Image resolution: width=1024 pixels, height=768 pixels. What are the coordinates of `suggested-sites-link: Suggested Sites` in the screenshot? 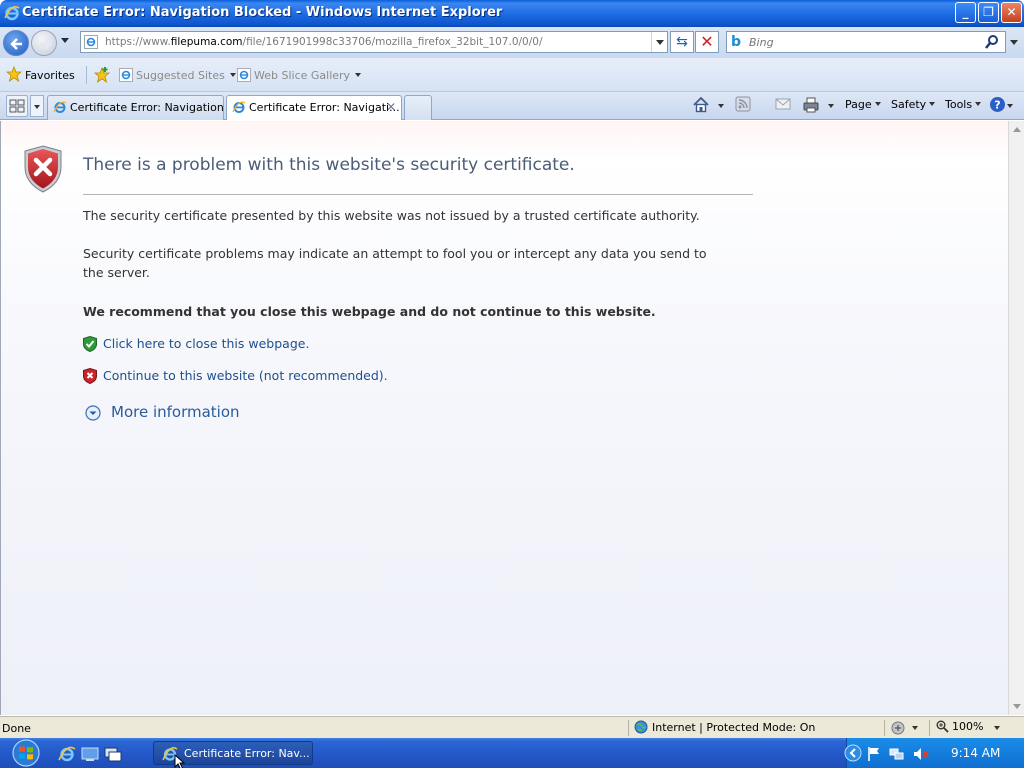 It's located at (177, 75).